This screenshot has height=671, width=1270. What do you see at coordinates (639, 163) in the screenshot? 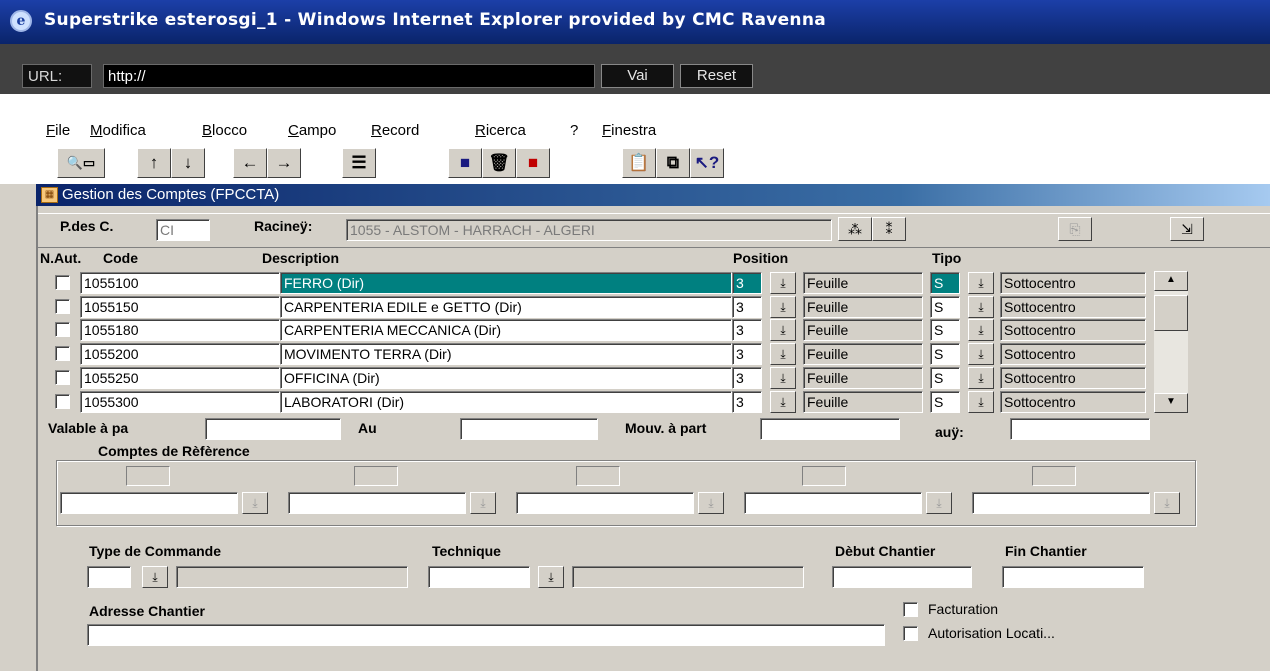
I see `clipboard-icon: 📋` at bounding box center [639, 163].